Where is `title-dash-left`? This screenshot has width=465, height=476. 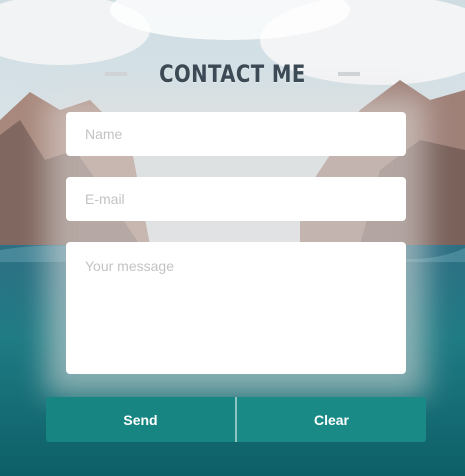 title-dash-left is located at coordinates (116, 74).